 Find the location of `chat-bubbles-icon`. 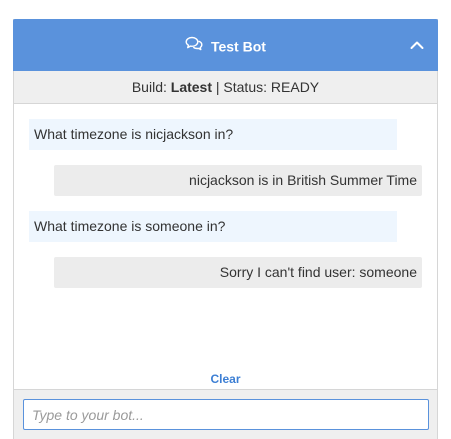

chat-bubbles-icon is located at coordinates (194, 45).